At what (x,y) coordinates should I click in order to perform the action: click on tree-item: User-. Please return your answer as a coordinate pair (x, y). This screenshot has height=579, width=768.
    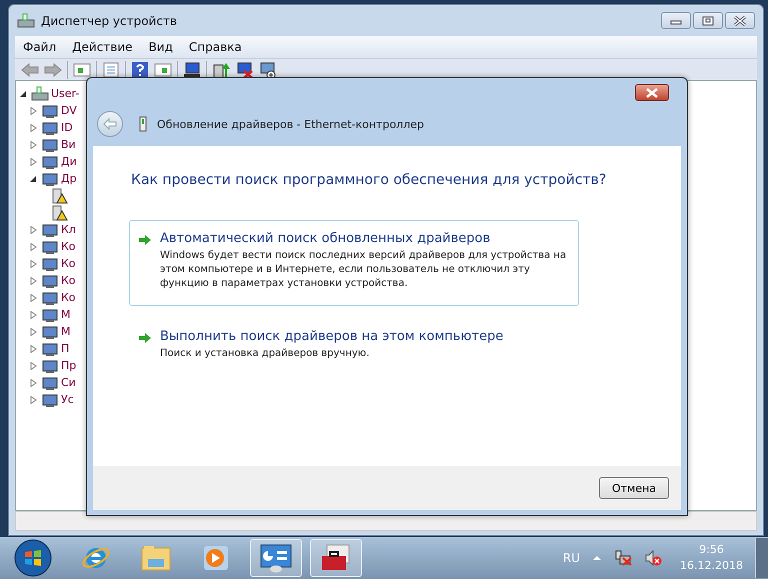
    Looking at the image, I should click on (65, 93).